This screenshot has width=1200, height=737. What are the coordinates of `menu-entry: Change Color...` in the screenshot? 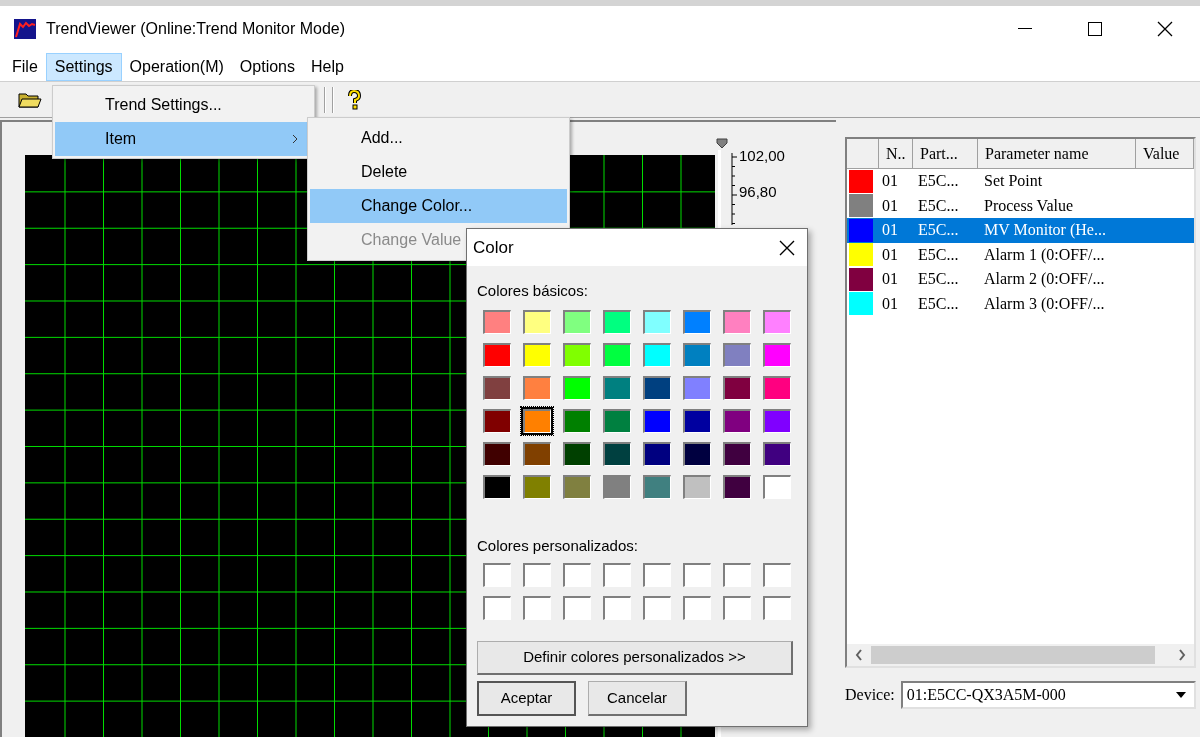 It's located at (438, 206).